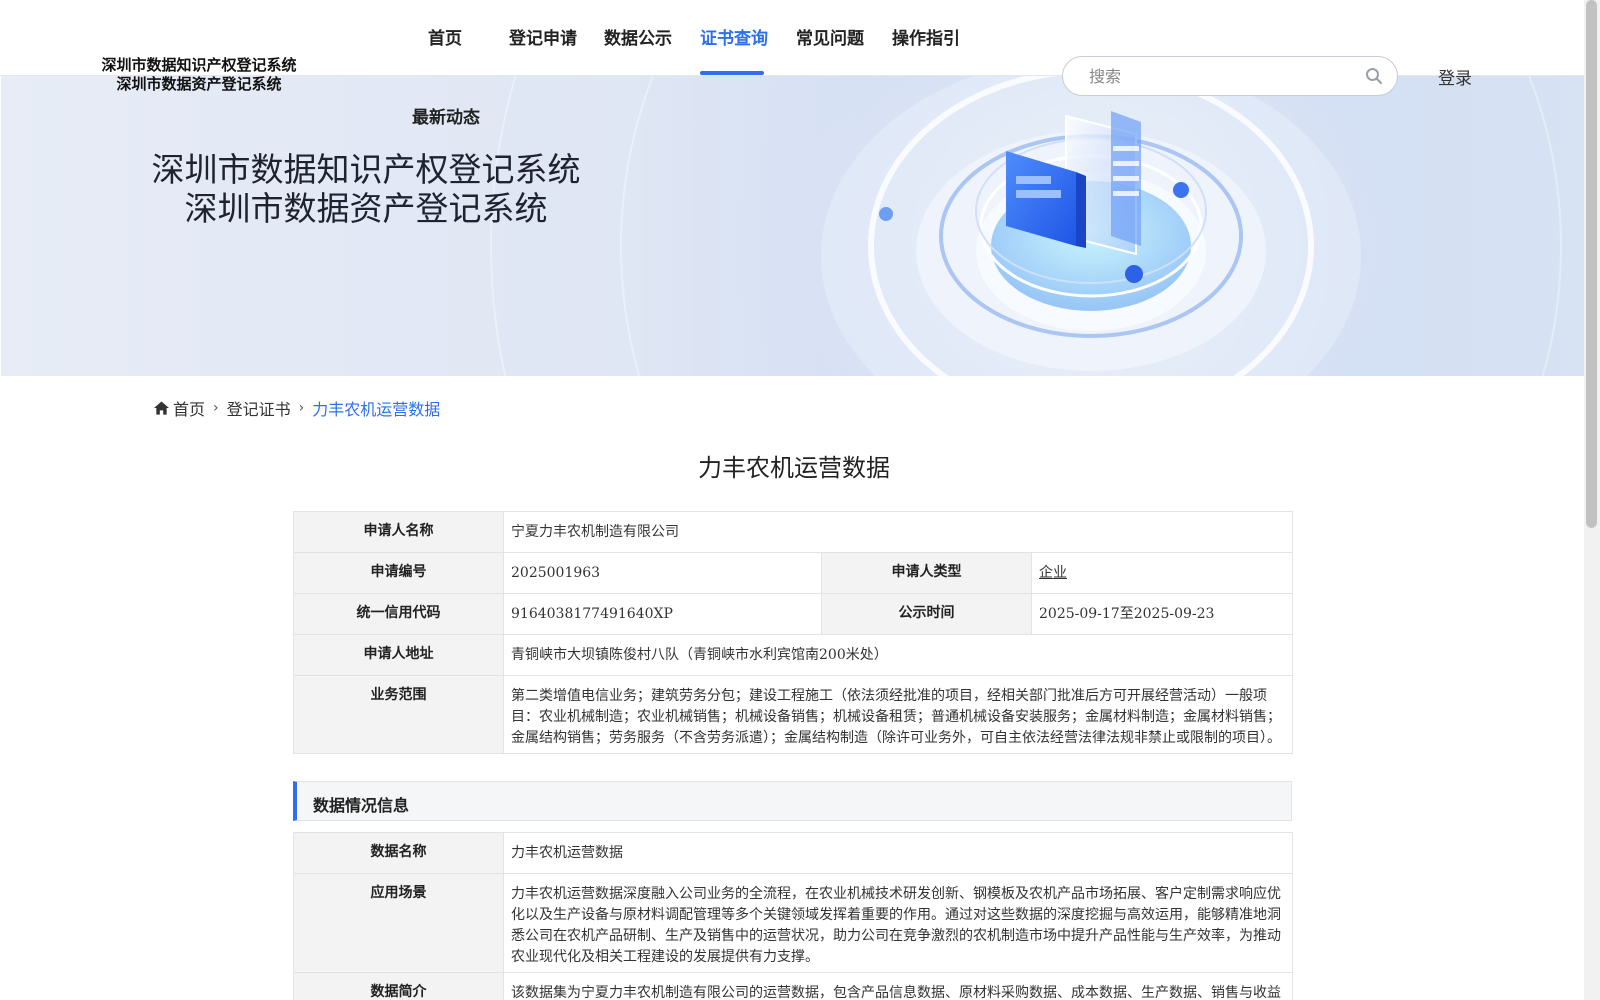 The width and height of the screenshot is (1600, 1000). I want to click on nav-data-publicity: 数据公示, so click(638, 36).